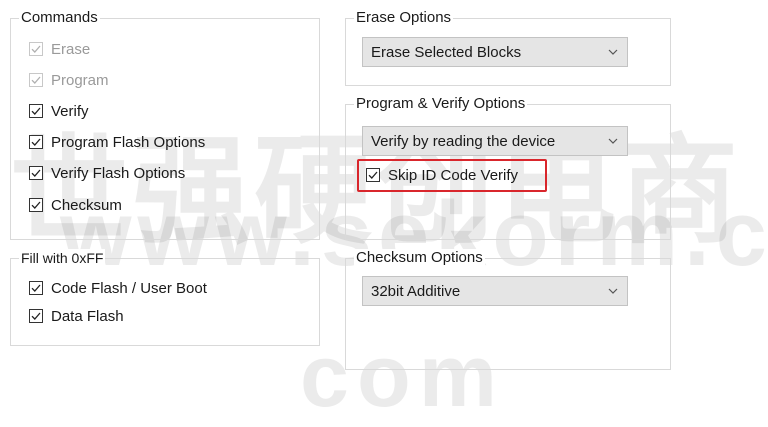 The image size is (768, 427). I want to click on skip-id-code-verify-checkbox: Skip ID Code Verify, so click(442, 175).